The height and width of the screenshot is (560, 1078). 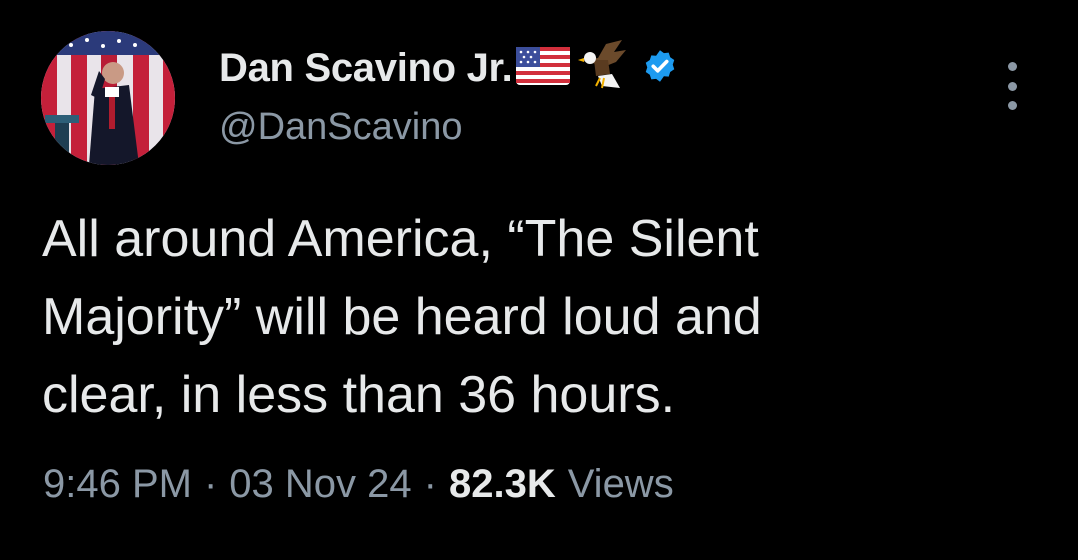 I want to click on tweet-text-line: Majority” will be heard loud and, so click(x=402, y=317).